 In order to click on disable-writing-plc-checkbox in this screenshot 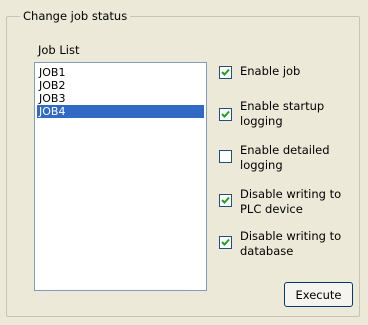, I will do `click(225, 200)`.